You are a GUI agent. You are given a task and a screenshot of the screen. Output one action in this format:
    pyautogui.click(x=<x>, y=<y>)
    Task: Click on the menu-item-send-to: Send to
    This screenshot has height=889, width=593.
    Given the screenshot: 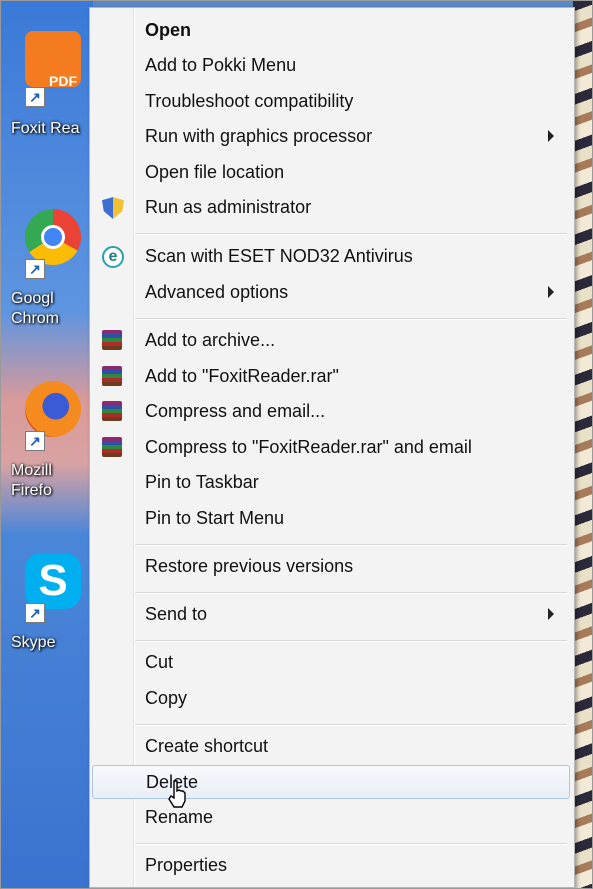 What is the action you would take?
    pyautogui.click(x=331, y=615)
    